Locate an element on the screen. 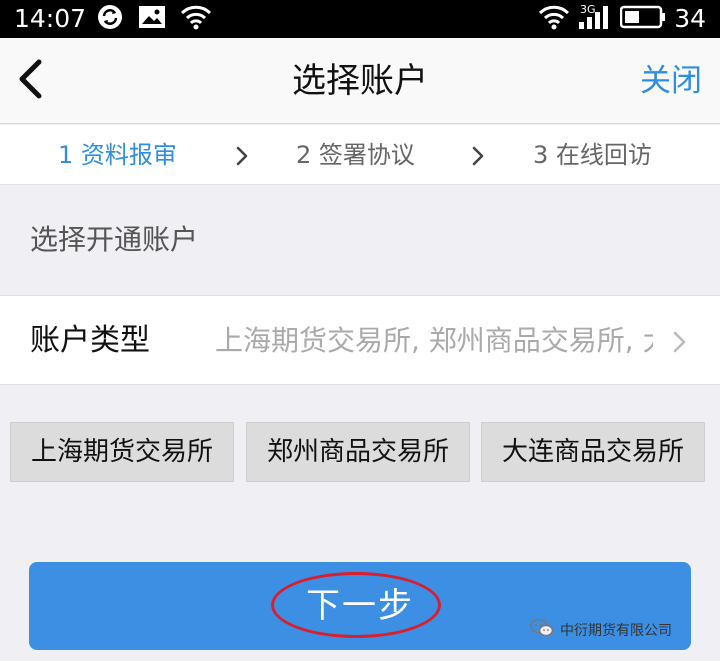  watermark-text: 中衍期货有限公司 is located at coordinates (616, 631).